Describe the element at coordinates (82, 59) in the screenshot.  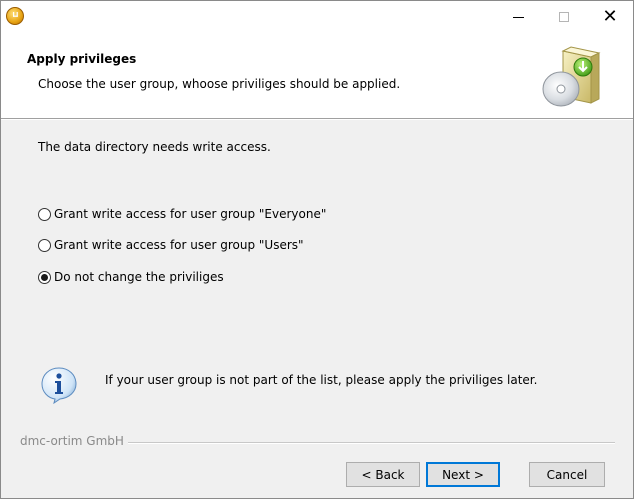
I see `page-title: Apply privileges` at that location.